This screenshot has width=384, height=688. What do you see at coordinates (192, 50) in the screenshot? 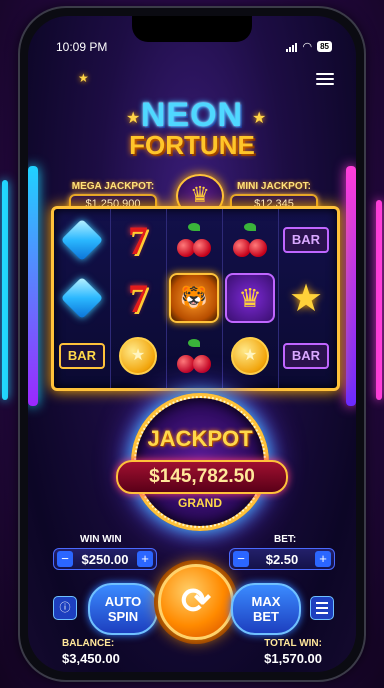
I see `status-bar: 10:09 PM ◠ 85` at bounding box center [192, 50].